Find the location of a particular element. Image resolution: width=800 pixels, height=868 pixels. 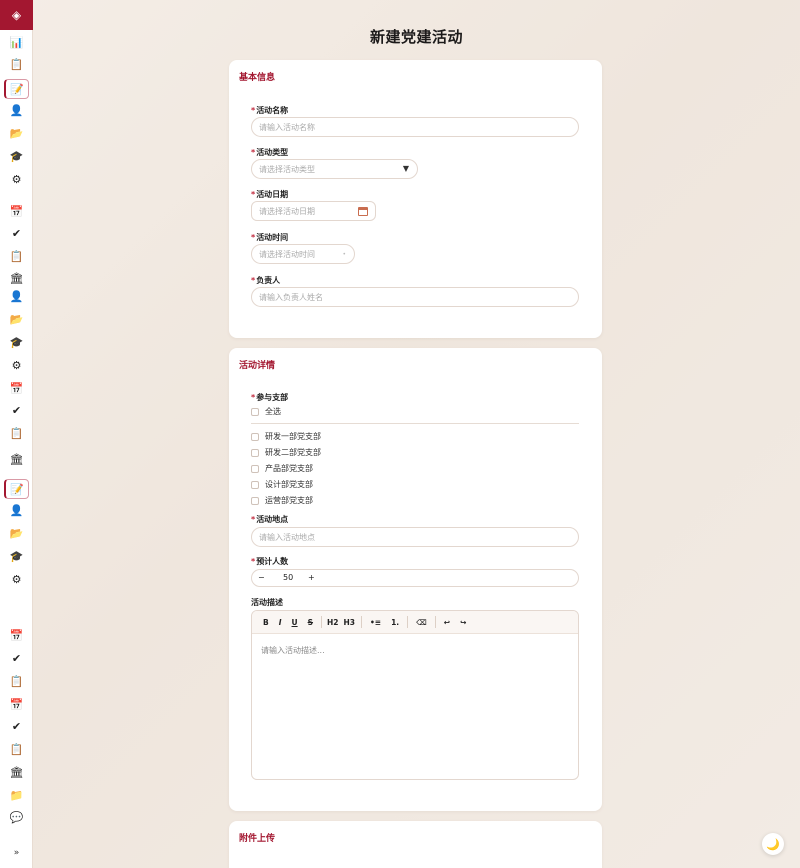

branch-checkbox: 研发二部党支部 is located at coordinates (286, 452).